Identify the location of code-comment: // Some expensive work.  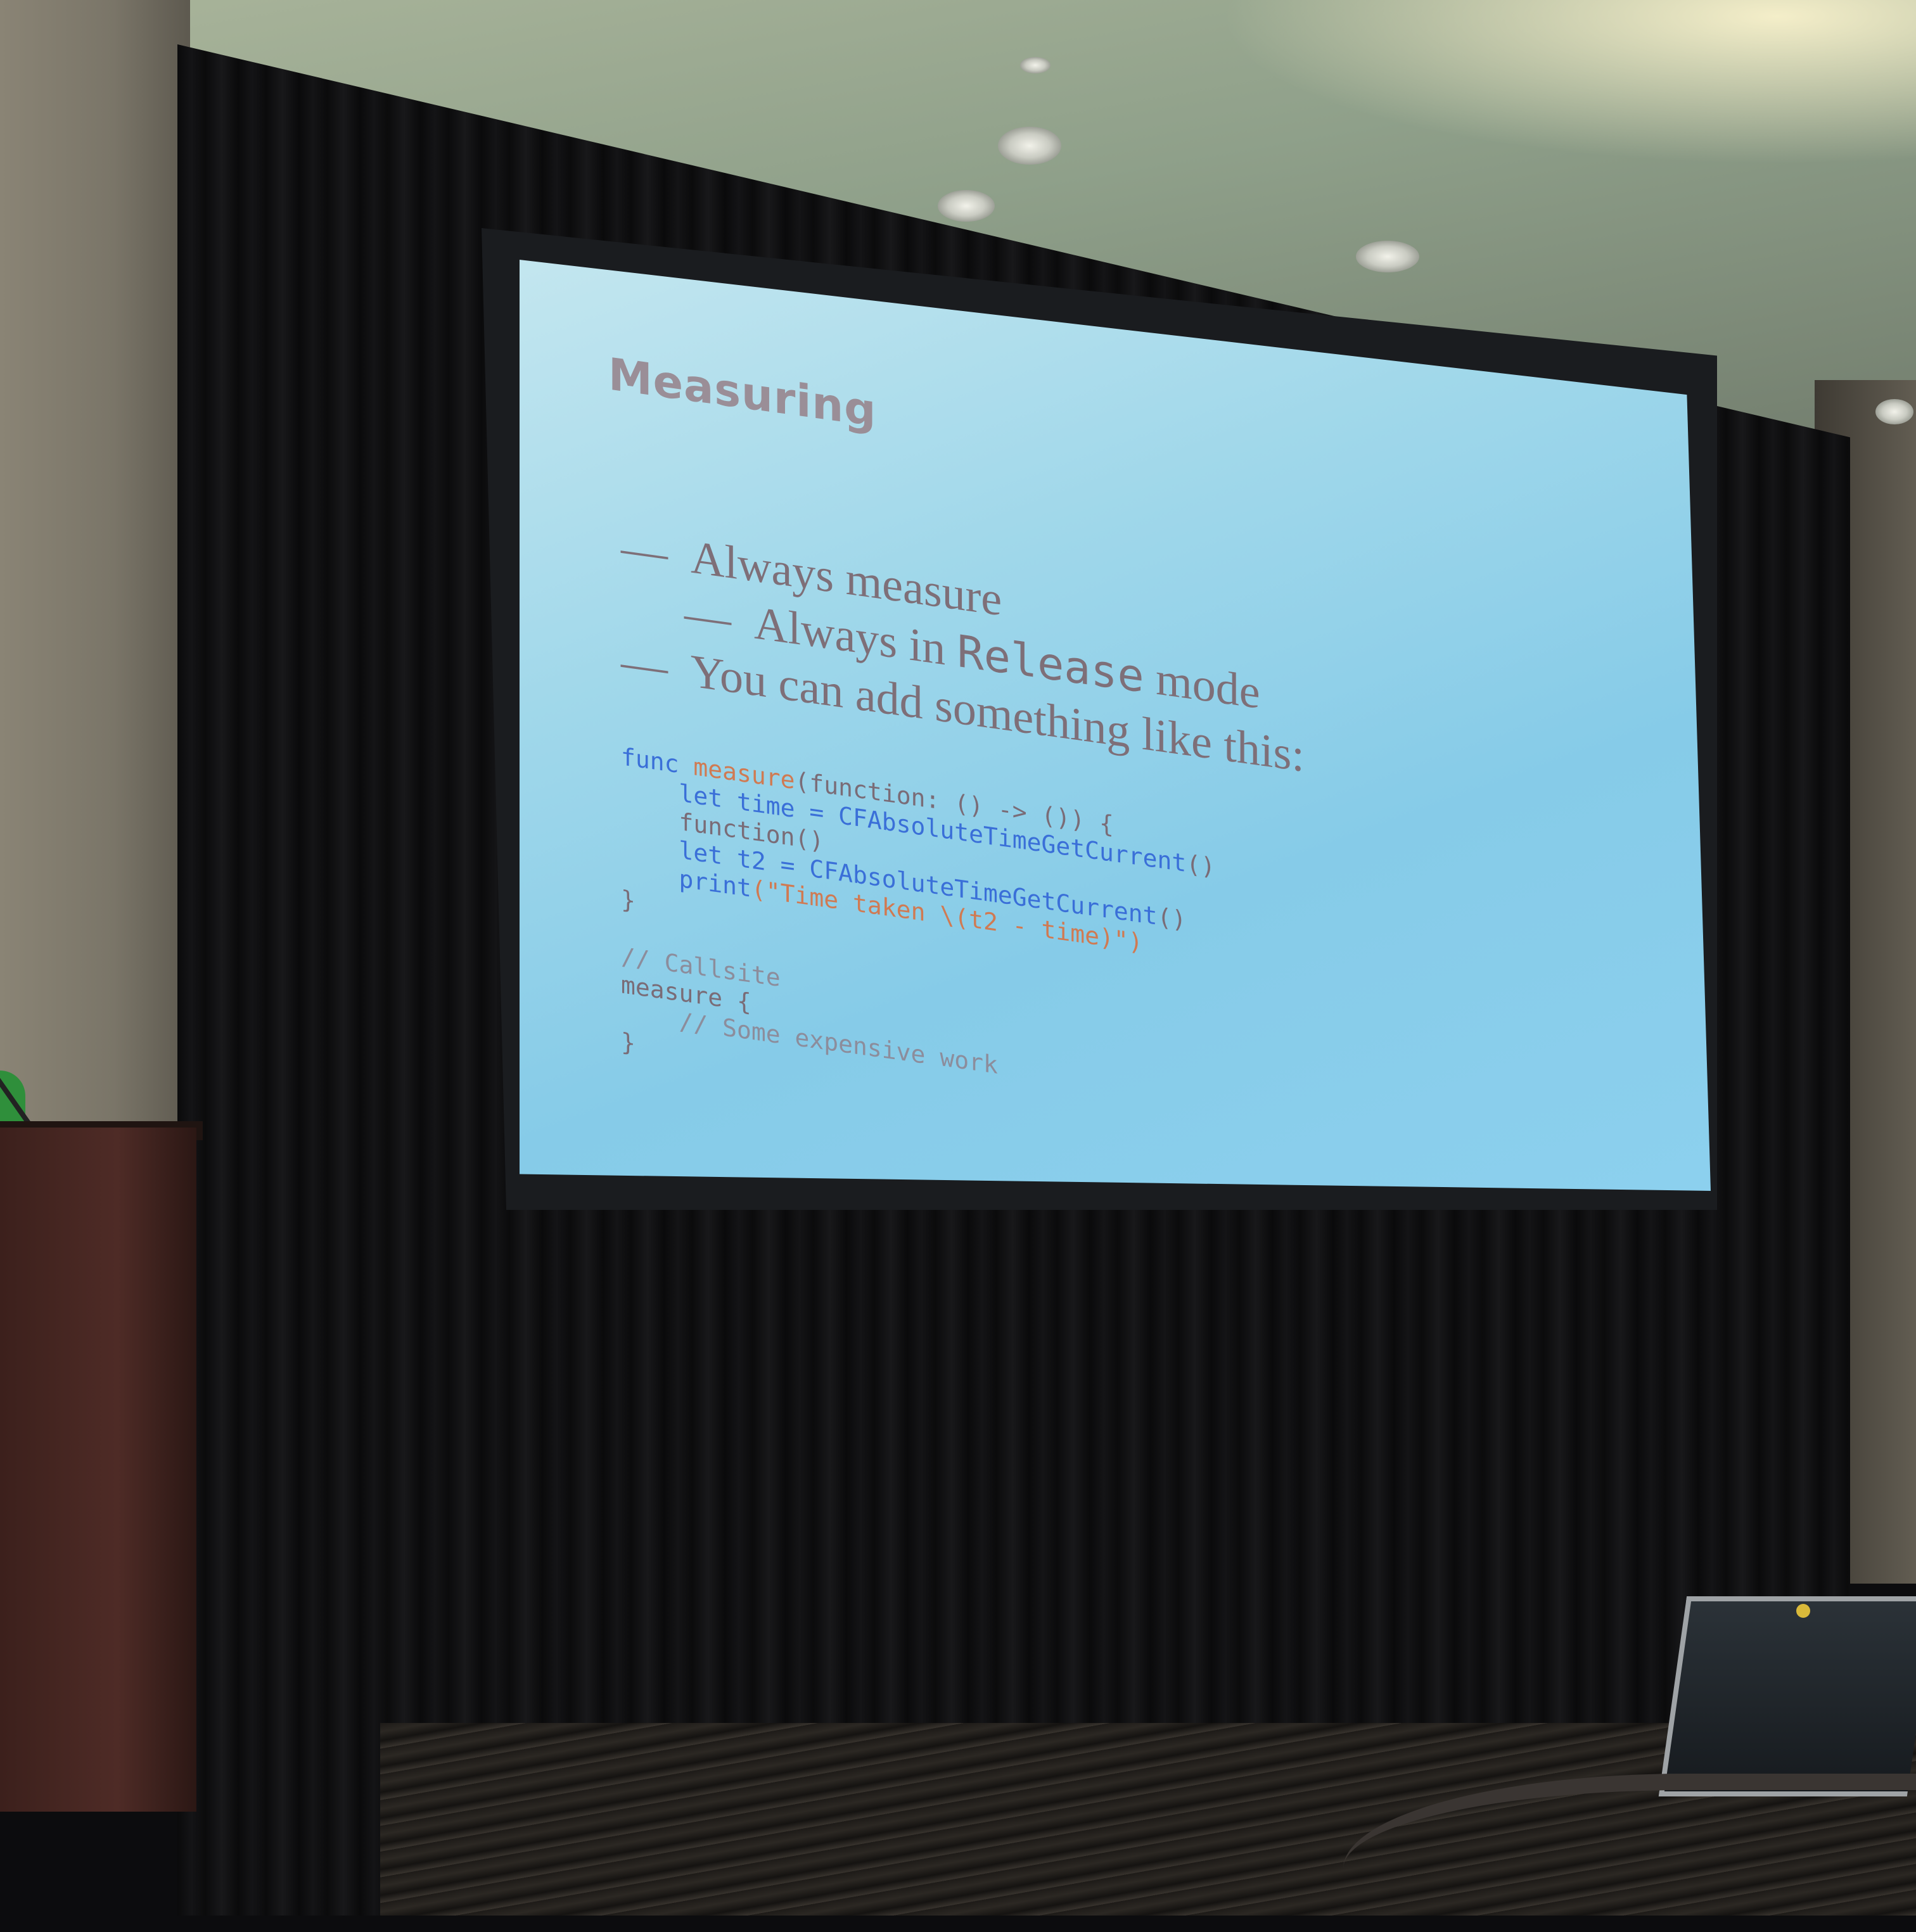
(809, 1039).